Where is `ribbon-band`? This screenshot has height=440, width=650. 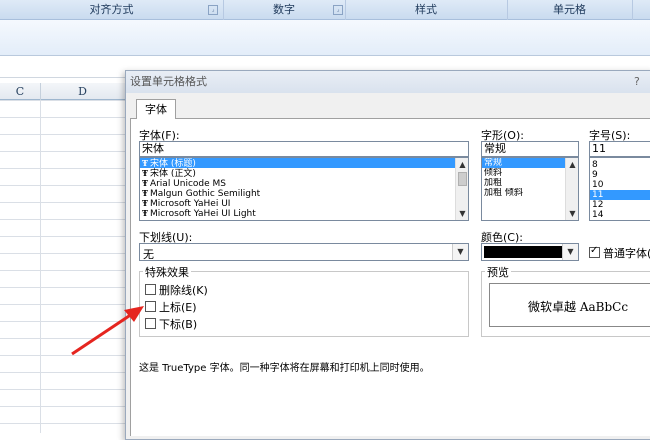
ribbon-band is located at coordinates (325, 38).